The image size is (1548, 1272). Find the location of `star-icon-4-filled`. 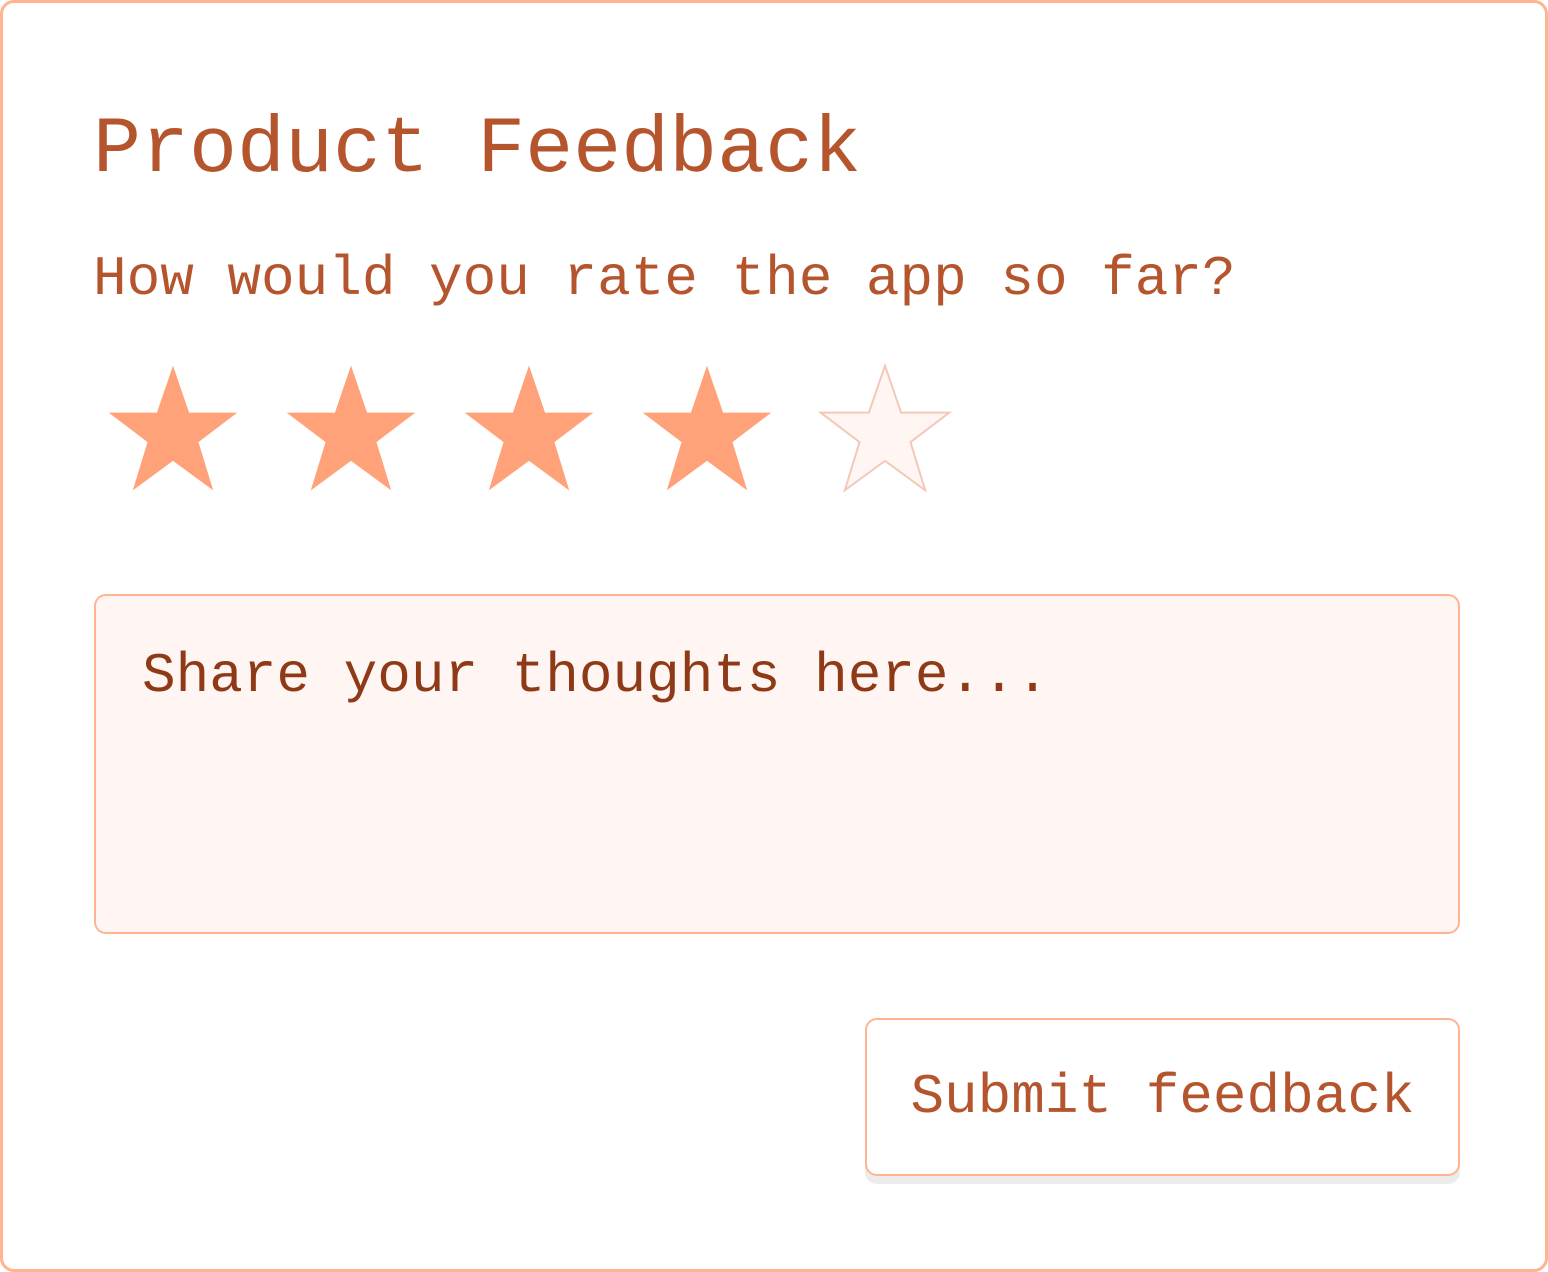

star-icon-4-filled is located at coordinates (707, 428).